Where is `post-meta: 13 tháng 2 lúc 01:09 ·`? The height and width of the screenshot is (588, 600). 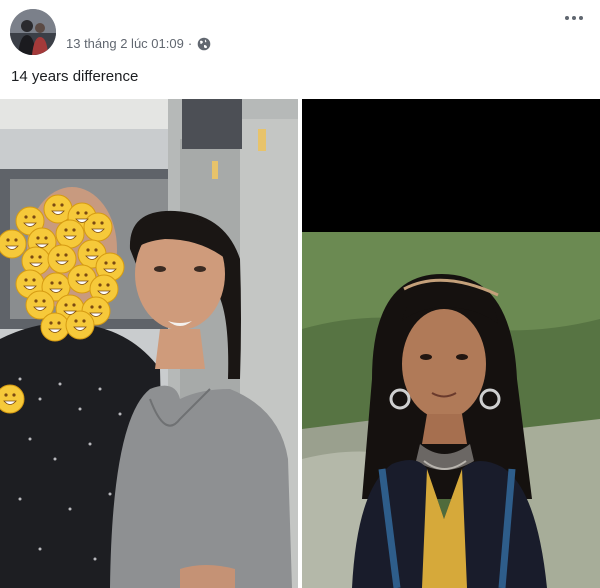
post-meta: 13 tháng 2 lúc 01:09 · is located at coordinates (138, 43).